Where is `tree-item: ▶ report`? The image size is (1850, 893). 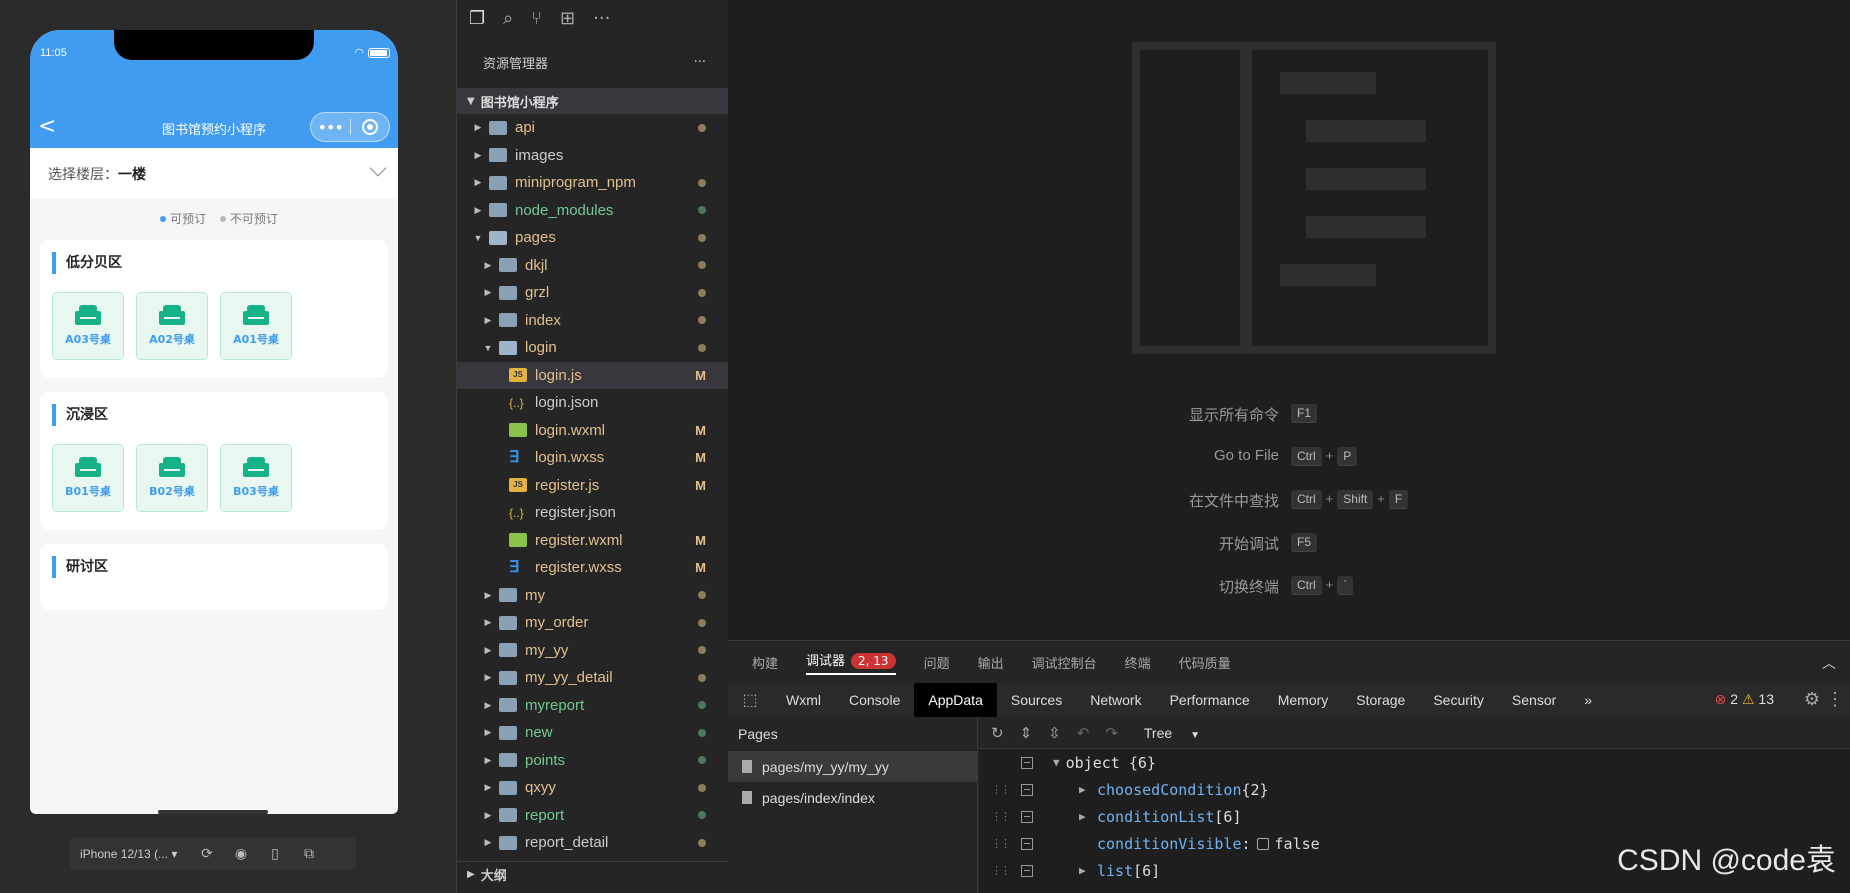 tree-item: ▶ report is located at coordinates (592, 816).